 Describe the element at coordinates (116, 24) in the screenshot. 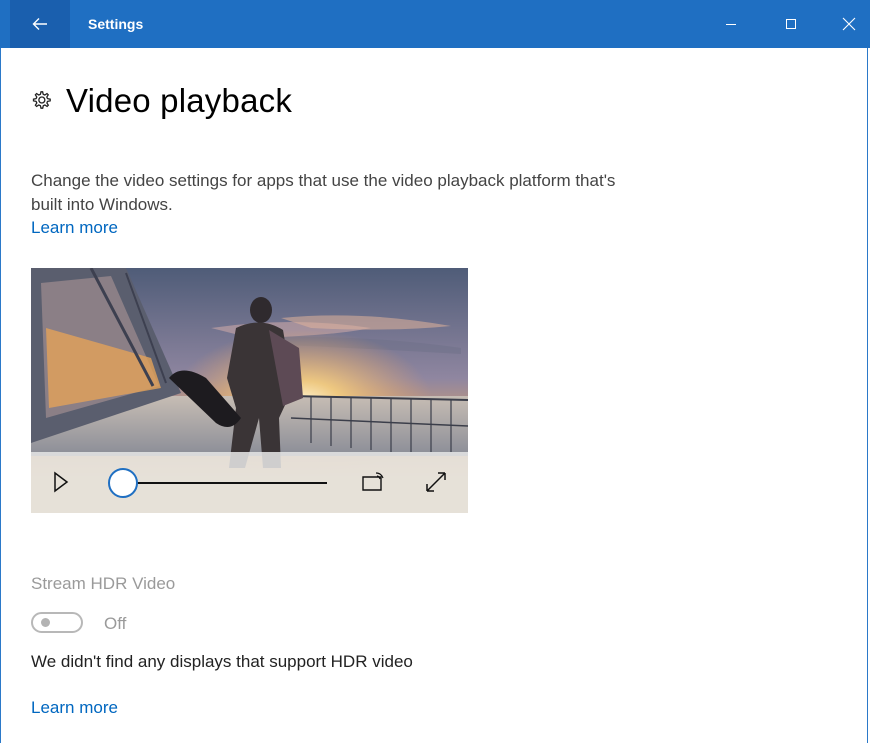

I see `app-title: Settings` at that location.